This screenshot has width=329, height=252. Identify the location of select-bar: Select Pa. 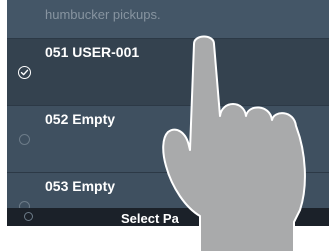
(168, 217).